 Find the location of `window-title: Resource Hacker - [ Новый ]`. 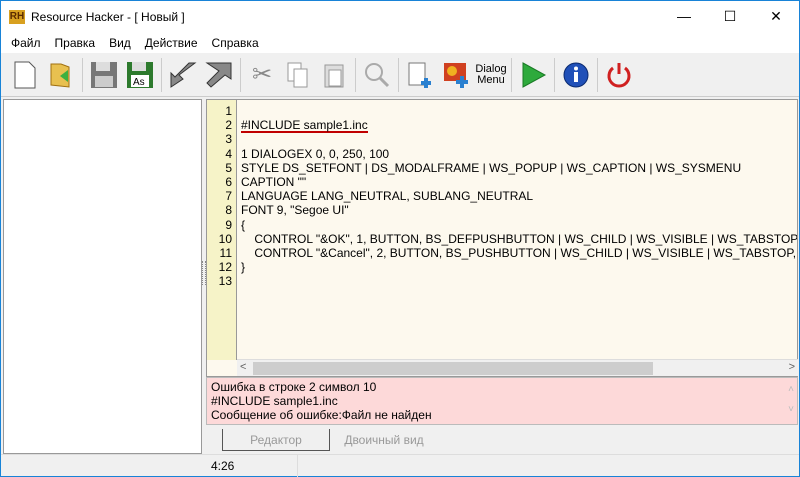

window-title: Resource Hacker - [ Новый ] is located at coordinates (108, 17).